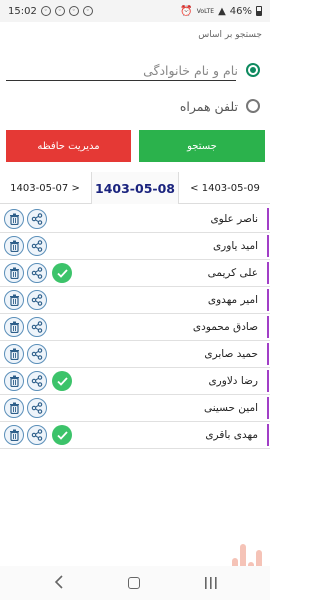 Image resolution: width=320 pixels, height=600 pixels. Describe the element at coordinates (232, 273) in the screenshot. I see `contact-name: علی کریمی` at that location.